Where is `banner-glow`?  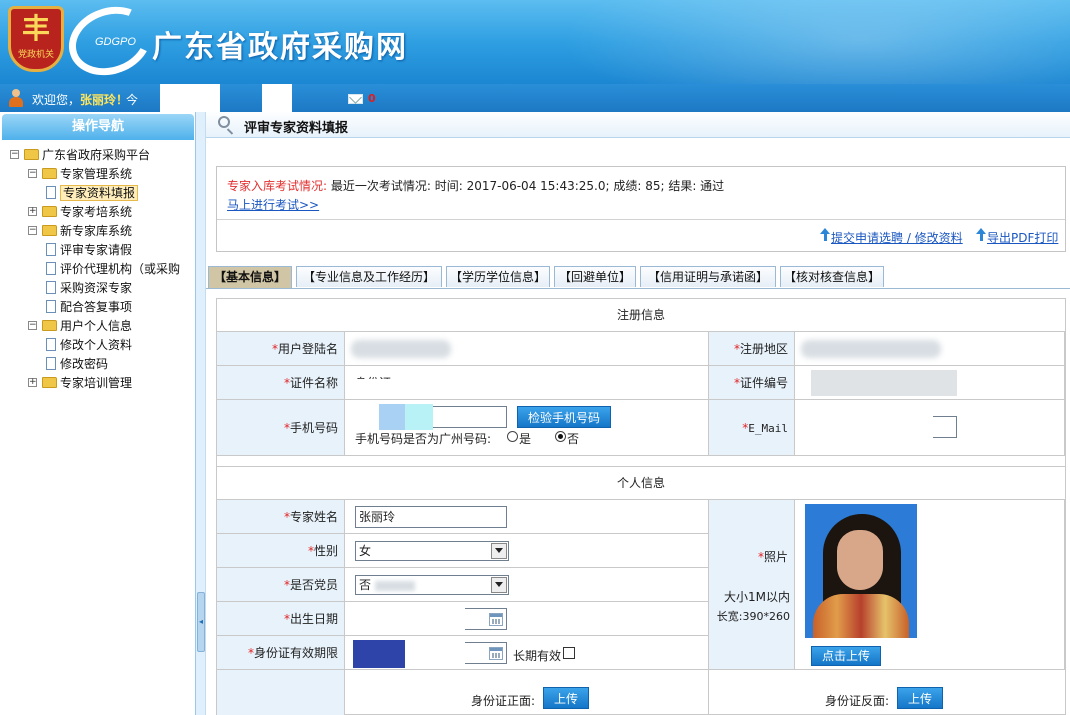
banner-glow is located at coordinates (815, 42).